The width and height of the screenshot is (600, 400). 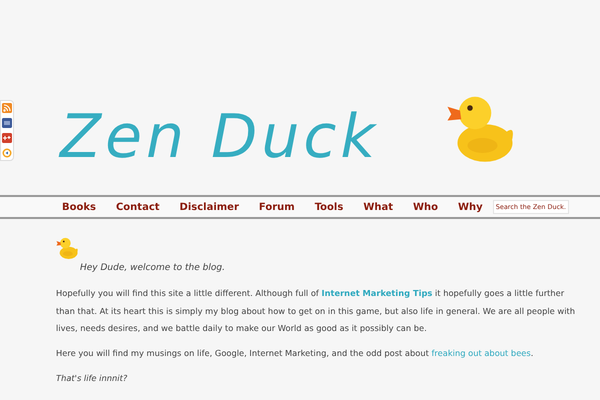 I want to click on rubber-duck-icon, so click(x=67, y=248).